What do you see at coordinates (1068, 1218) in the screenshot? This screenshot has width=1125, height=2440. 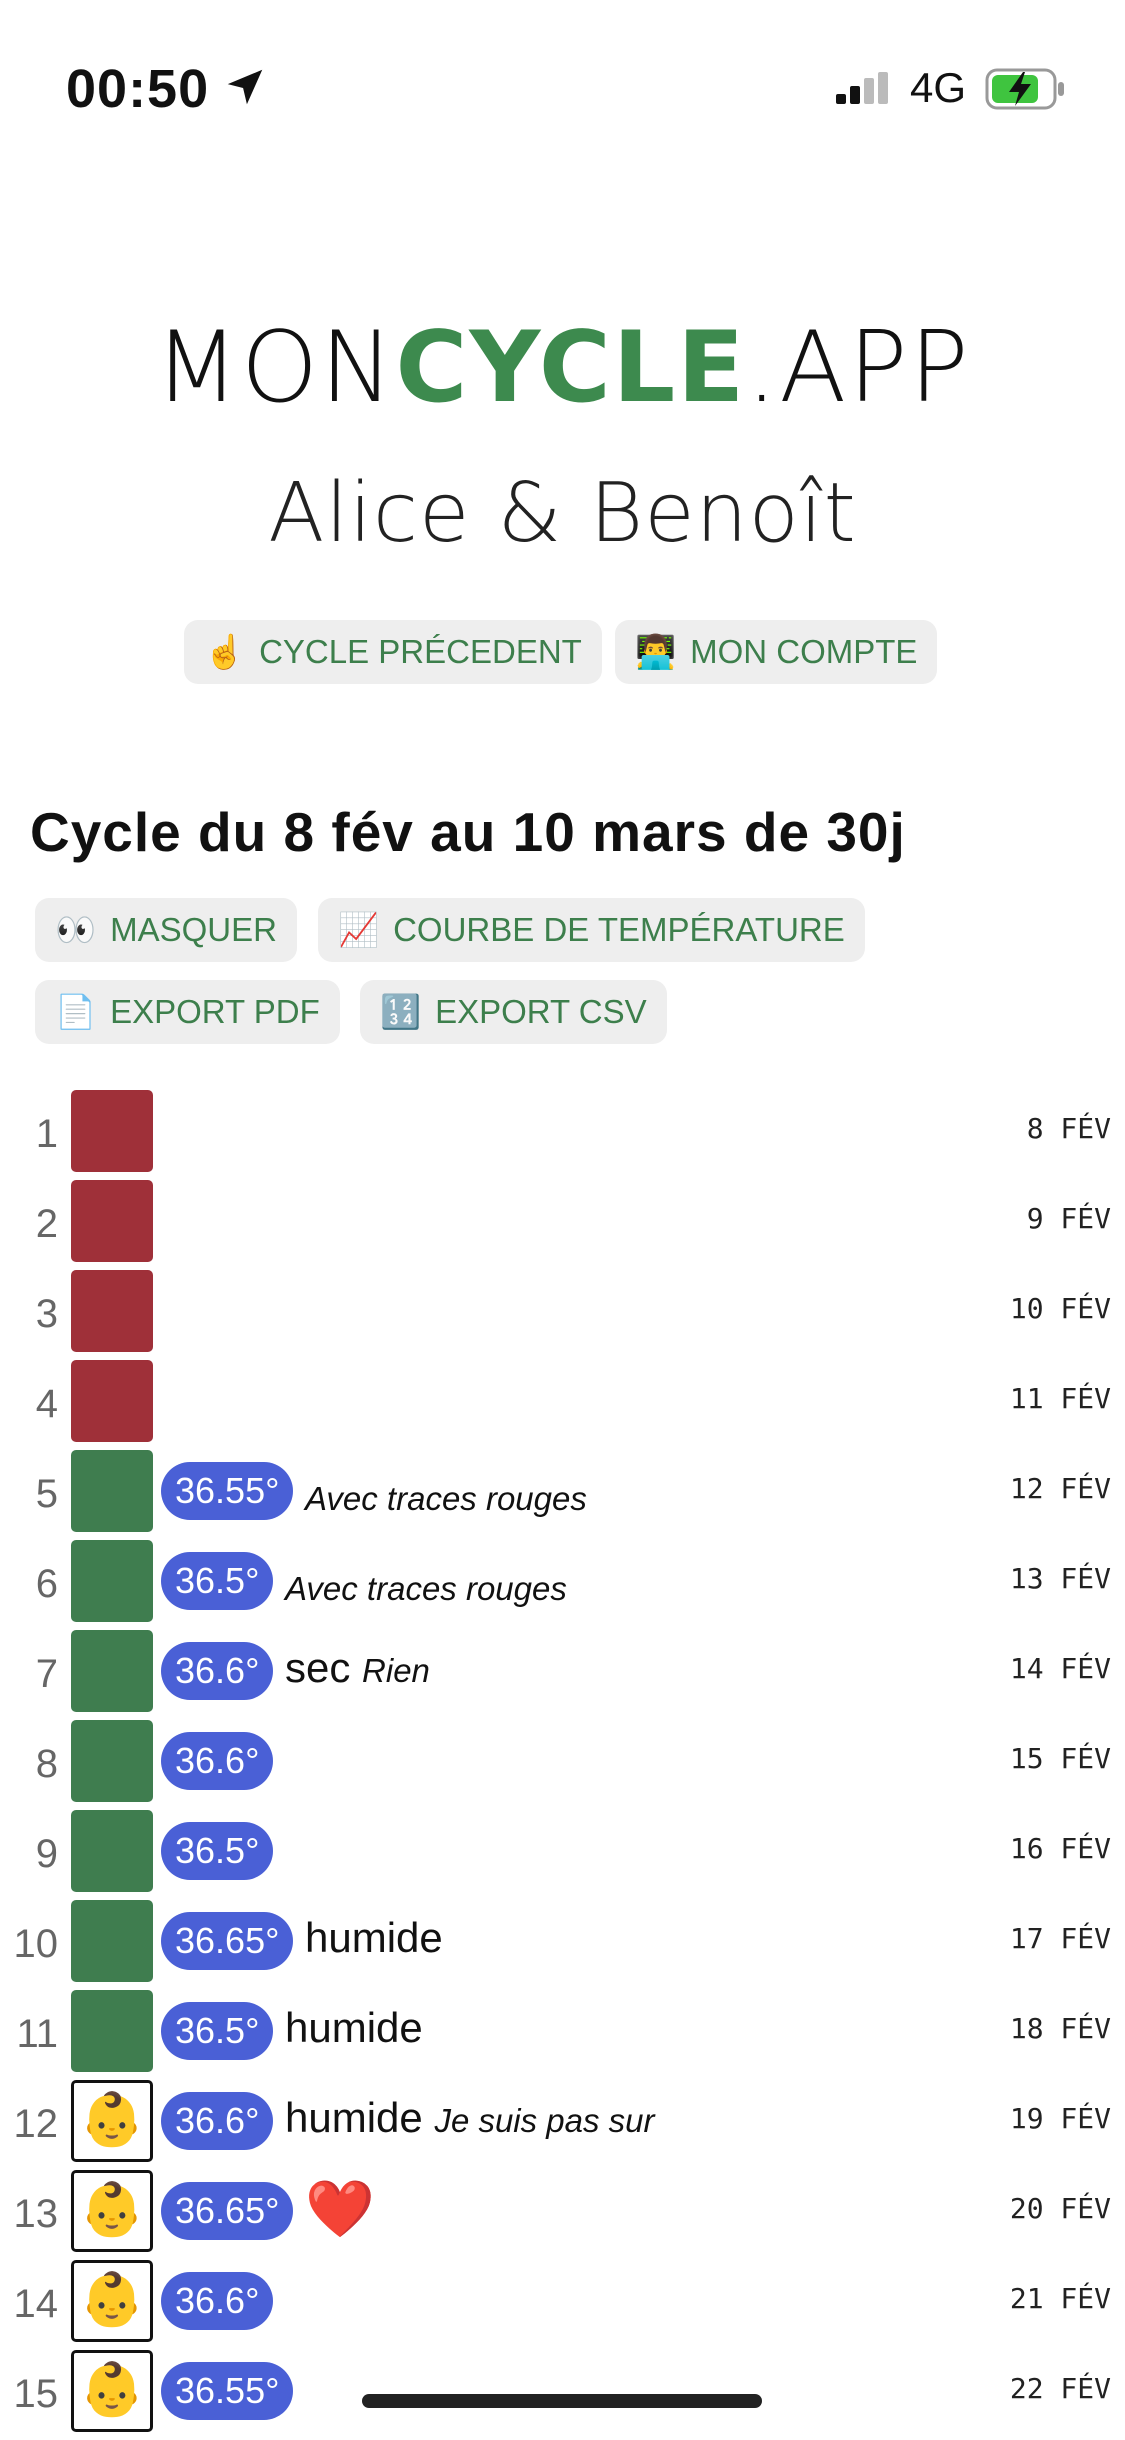 I see `day-date: 9 FÉV` at bounding box center [1068, 1218].